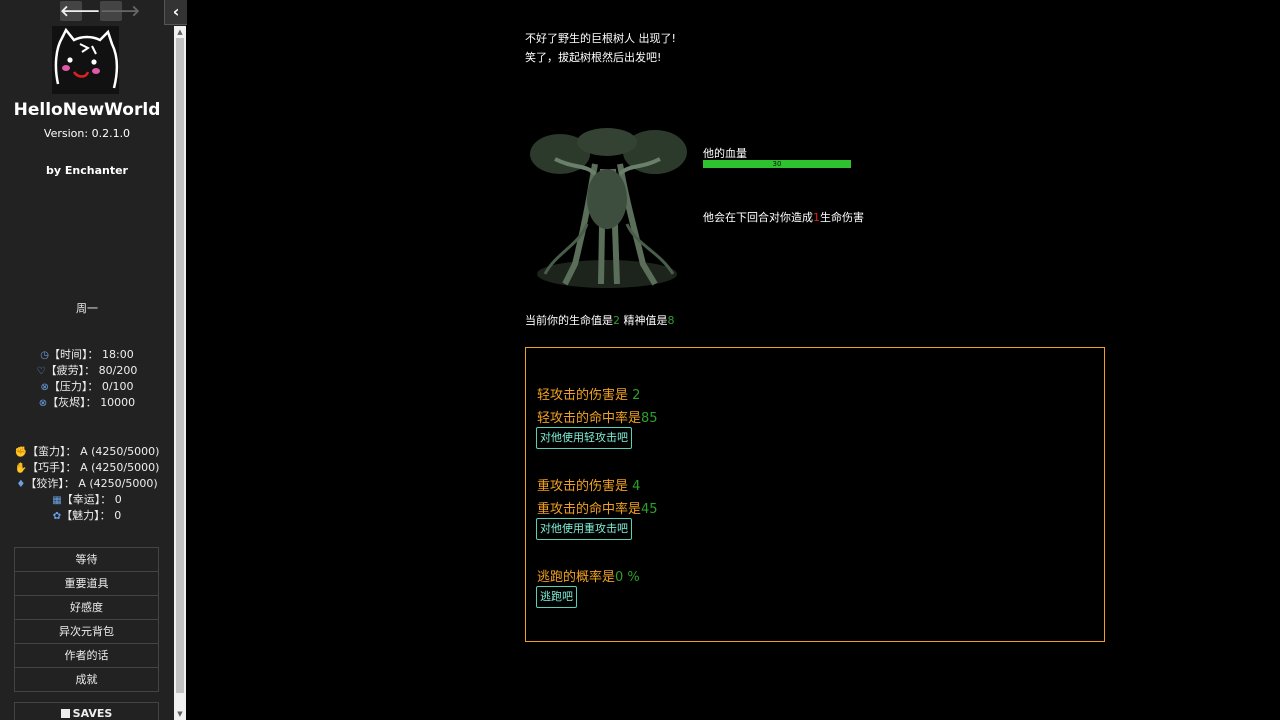 The image size is (1280, 720). I want to click on light-hit-line: 轻攻击的命中率是85, so click(597, 416).